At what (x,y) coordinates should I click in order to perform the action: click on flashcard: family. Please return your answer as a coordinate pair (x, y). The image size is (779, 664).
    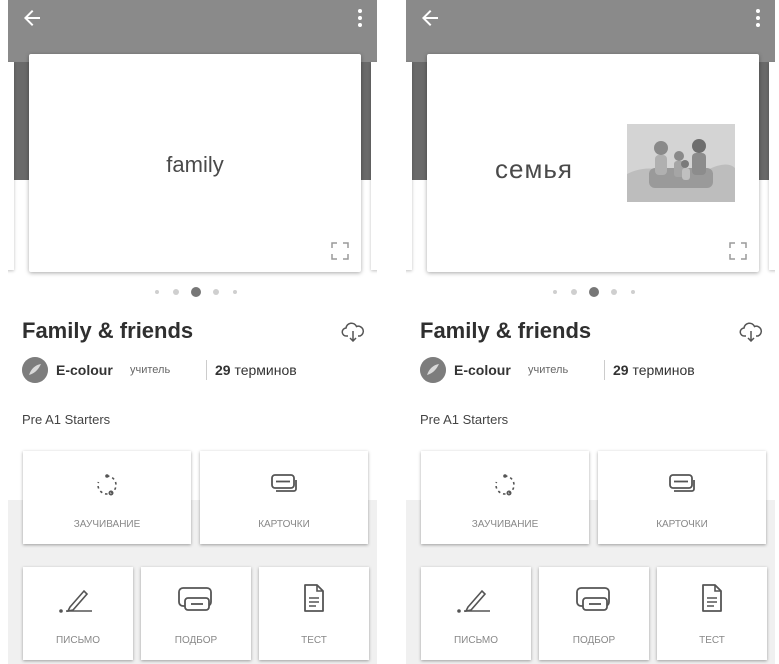
    Looking at the image, I should click on (195, 163).